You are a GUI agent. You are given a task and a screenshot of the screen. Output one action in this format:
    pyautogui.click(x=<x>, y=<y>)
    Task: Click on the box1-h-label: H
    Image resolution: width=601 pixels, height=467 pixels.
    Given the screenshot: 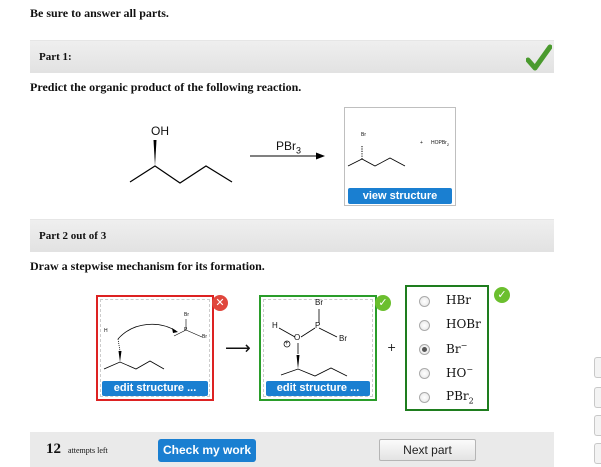 What is the action you would take?
    pyautogui.click(x=106, y=331)
    